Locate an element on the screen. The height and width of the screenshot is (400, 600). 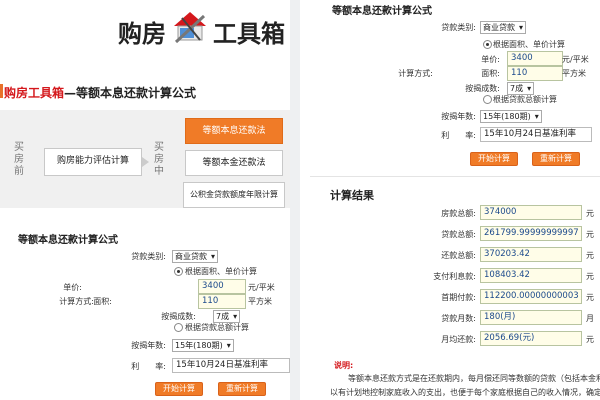
result-label: 还款总额: is located at coordinates (458, 255).